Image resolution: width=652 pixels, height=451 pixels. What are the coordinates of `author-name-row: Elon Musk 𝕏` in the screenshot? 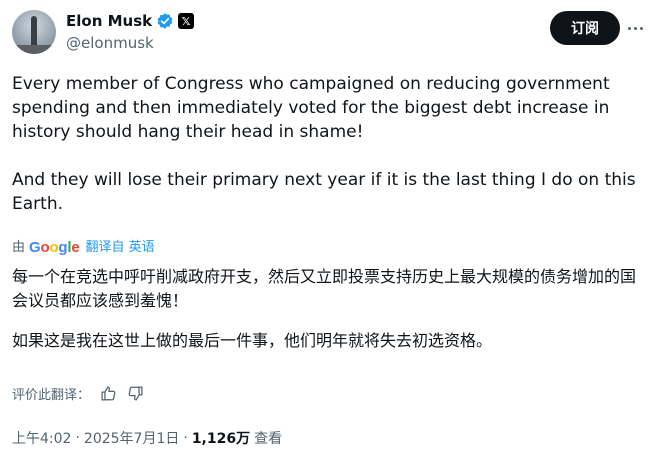 It's located at (130, 21).